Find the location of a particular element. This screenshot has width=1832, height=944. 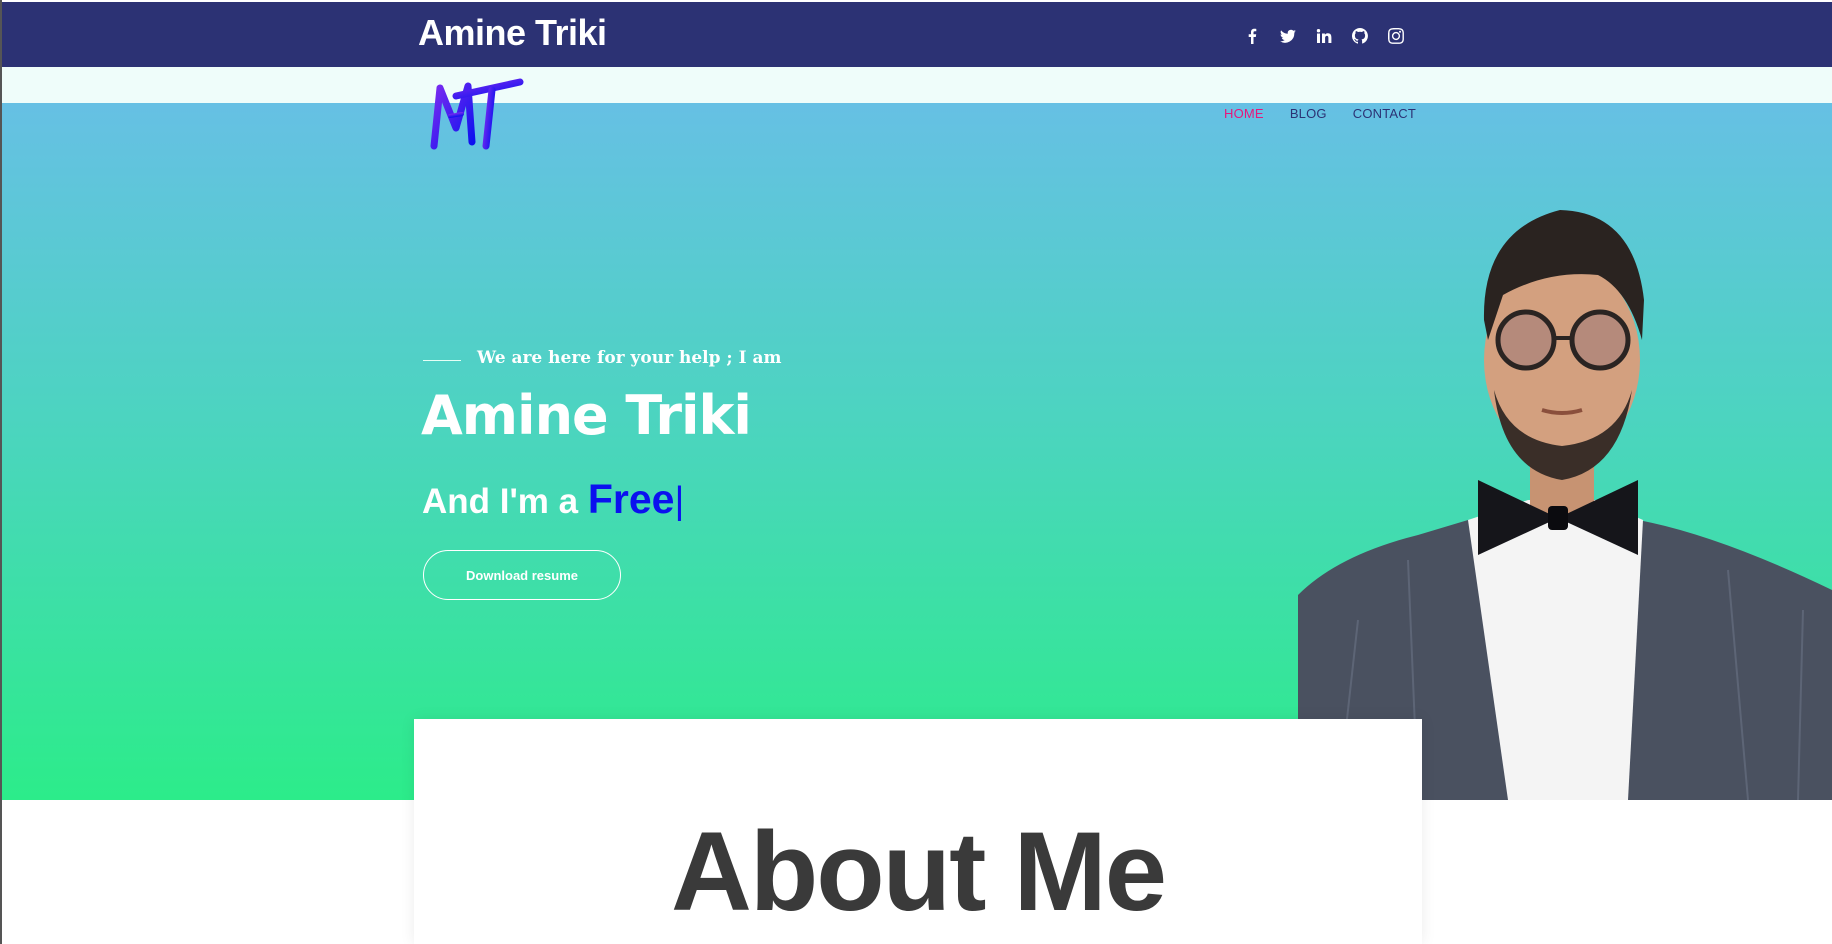

twitter-icon is located at coordinates (1288, 36).